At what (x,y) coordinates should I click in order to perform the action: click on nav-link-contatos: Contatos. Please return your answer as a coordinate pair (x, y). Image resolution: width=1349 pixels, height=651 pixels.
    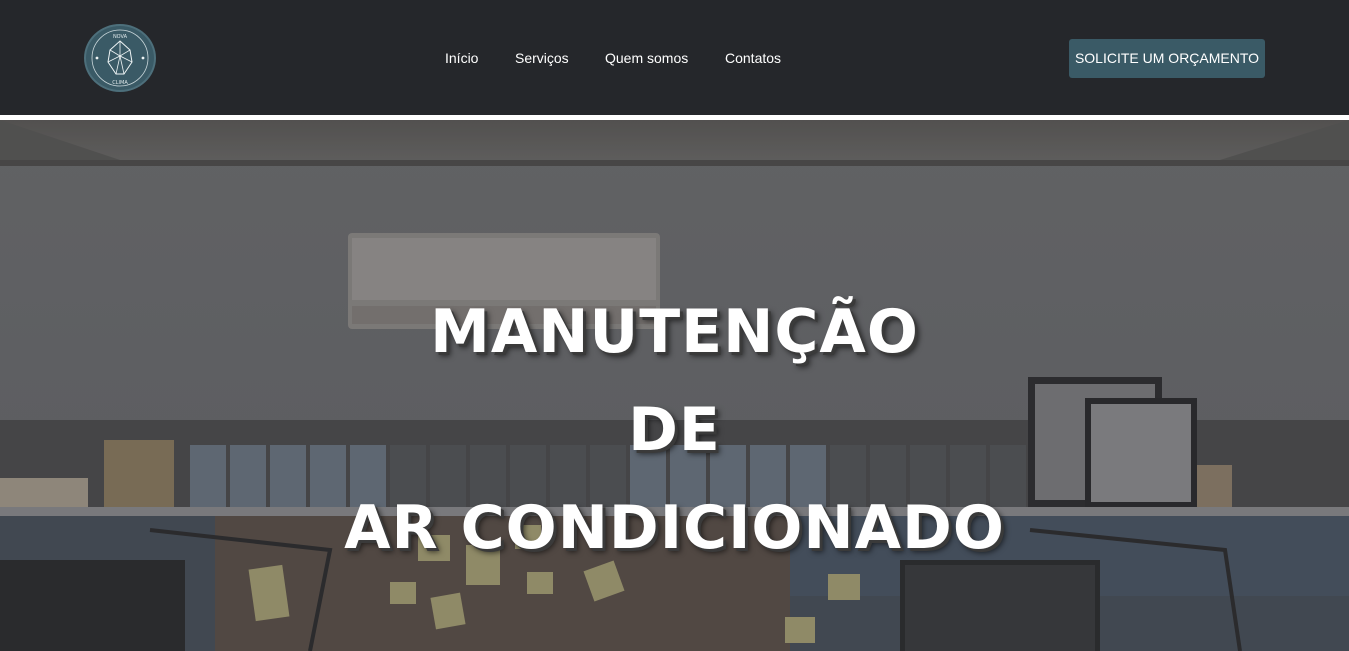
    Looking at the image, I should click on (753, 58).